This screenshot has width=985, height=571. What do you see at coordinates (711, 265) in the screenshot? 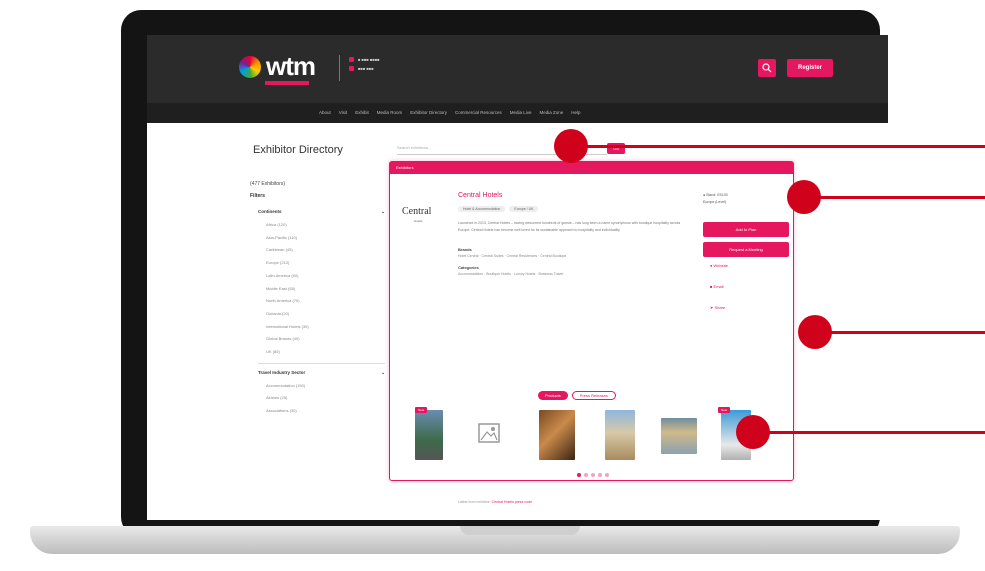
I see `globe-icon: ●` at bounding box center [711, 265].